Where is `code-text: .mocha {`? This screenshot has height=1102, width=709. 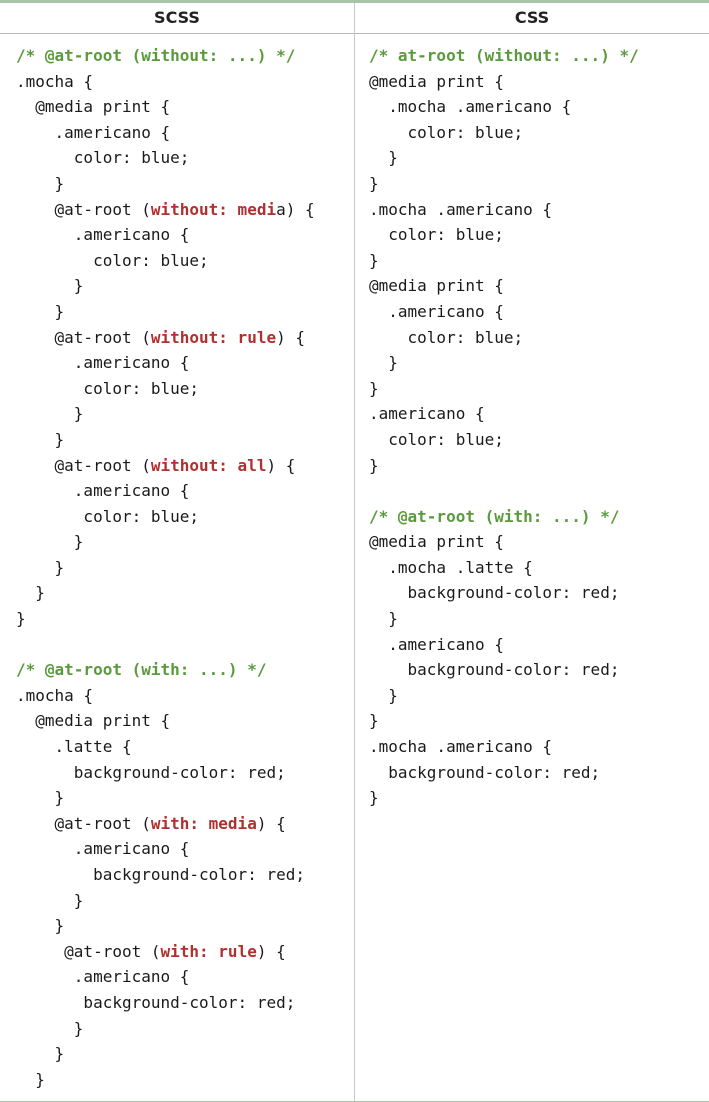
code-text: .mocha { is located at coordinates (55, 81).